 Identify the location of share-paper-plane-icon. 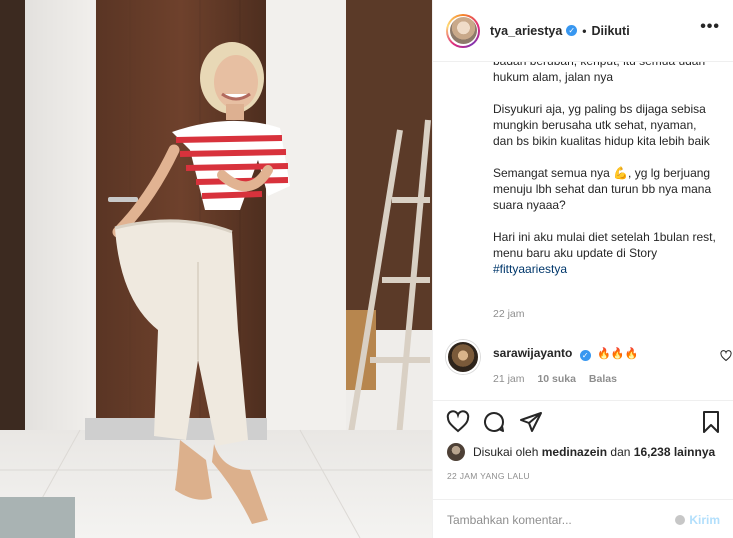
(531, 422).